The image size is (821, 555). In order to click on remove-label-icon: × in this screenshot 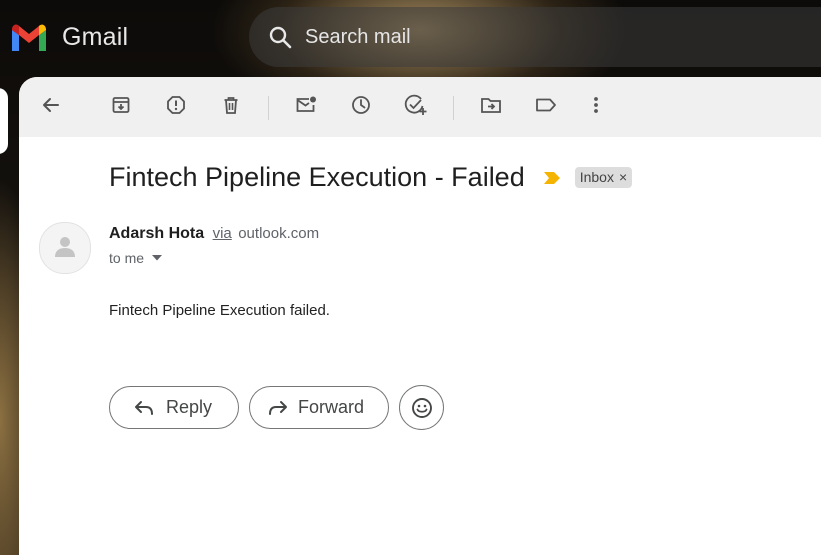, I will do `click(623, 177)`.